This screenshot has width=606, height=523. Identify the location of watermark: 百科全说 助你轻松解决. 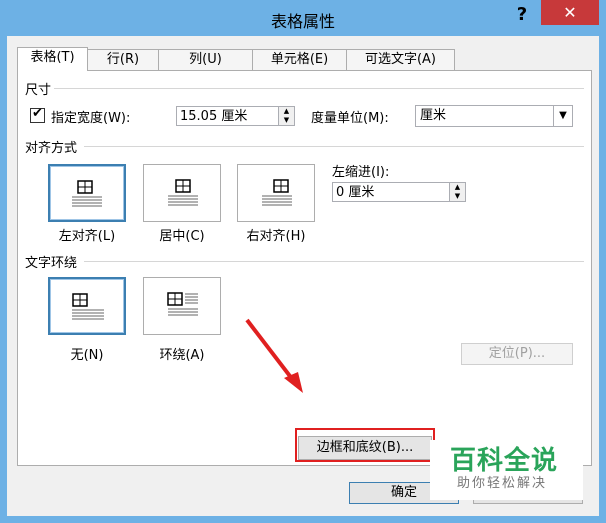
(506, 470).